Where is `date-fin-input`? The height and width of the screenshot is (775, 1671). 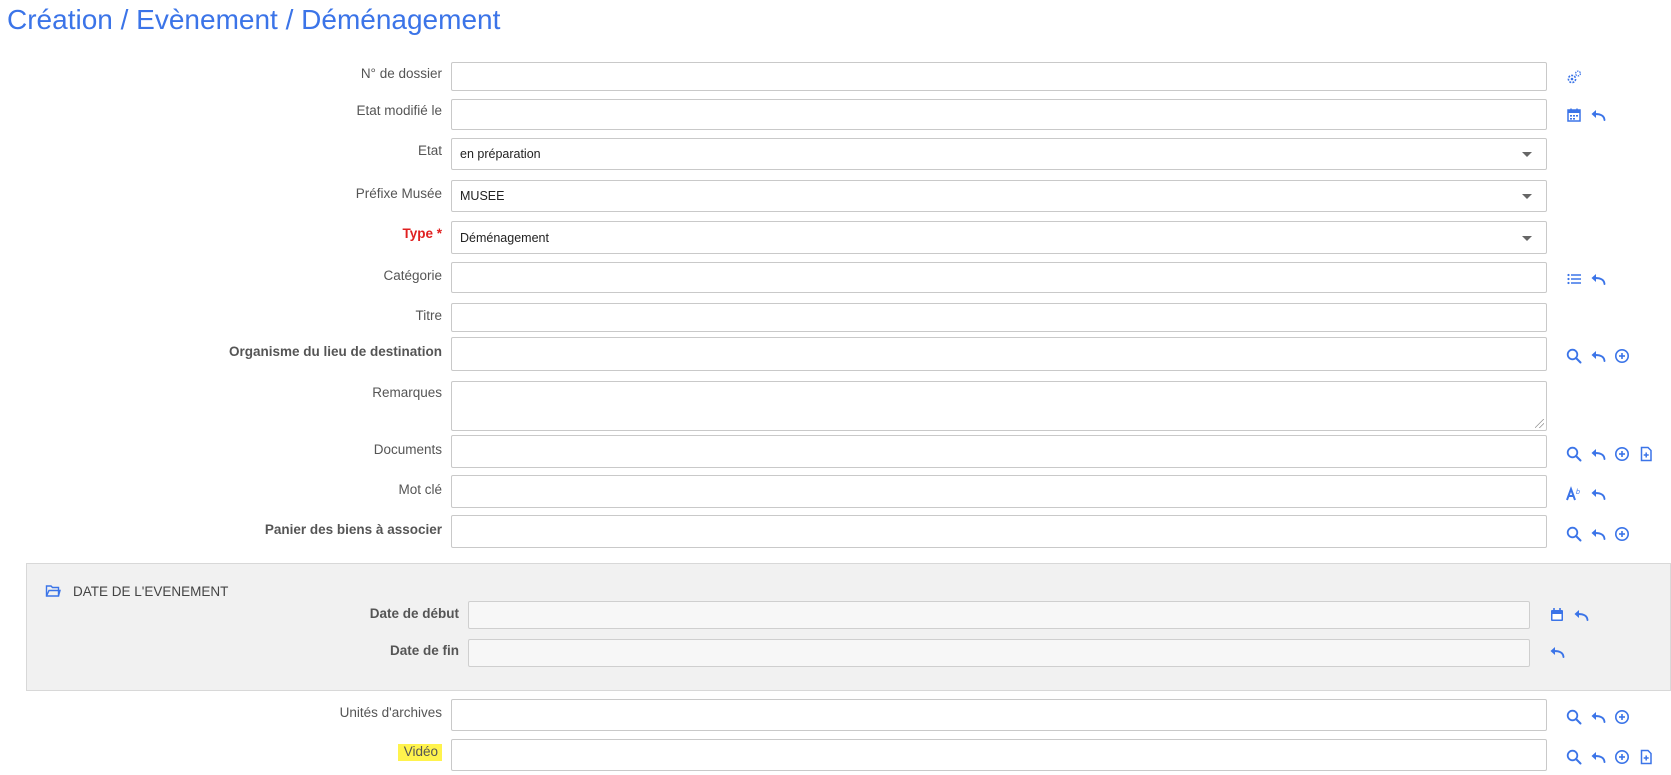
date-fin-input is located at coordinates (999, 653).